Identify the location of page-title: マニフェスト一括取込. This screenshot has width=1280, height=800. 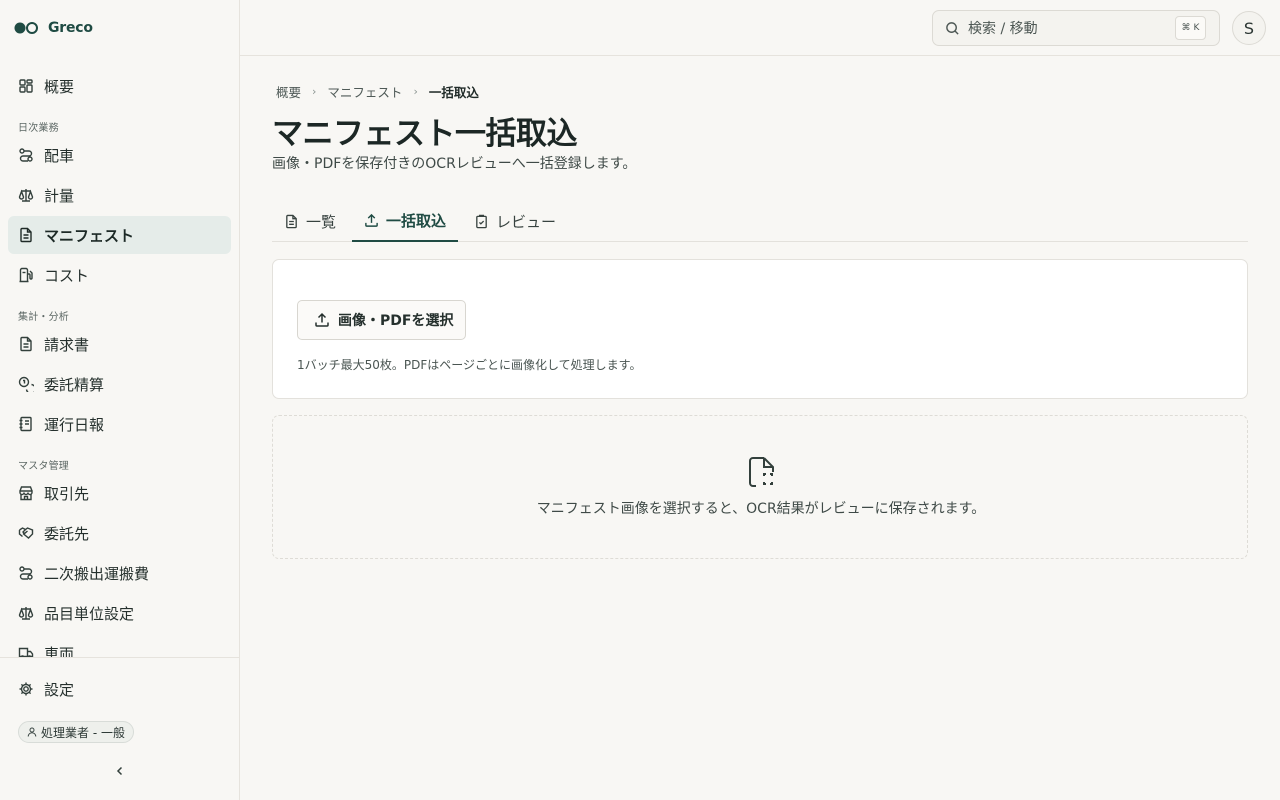
(425, 134).